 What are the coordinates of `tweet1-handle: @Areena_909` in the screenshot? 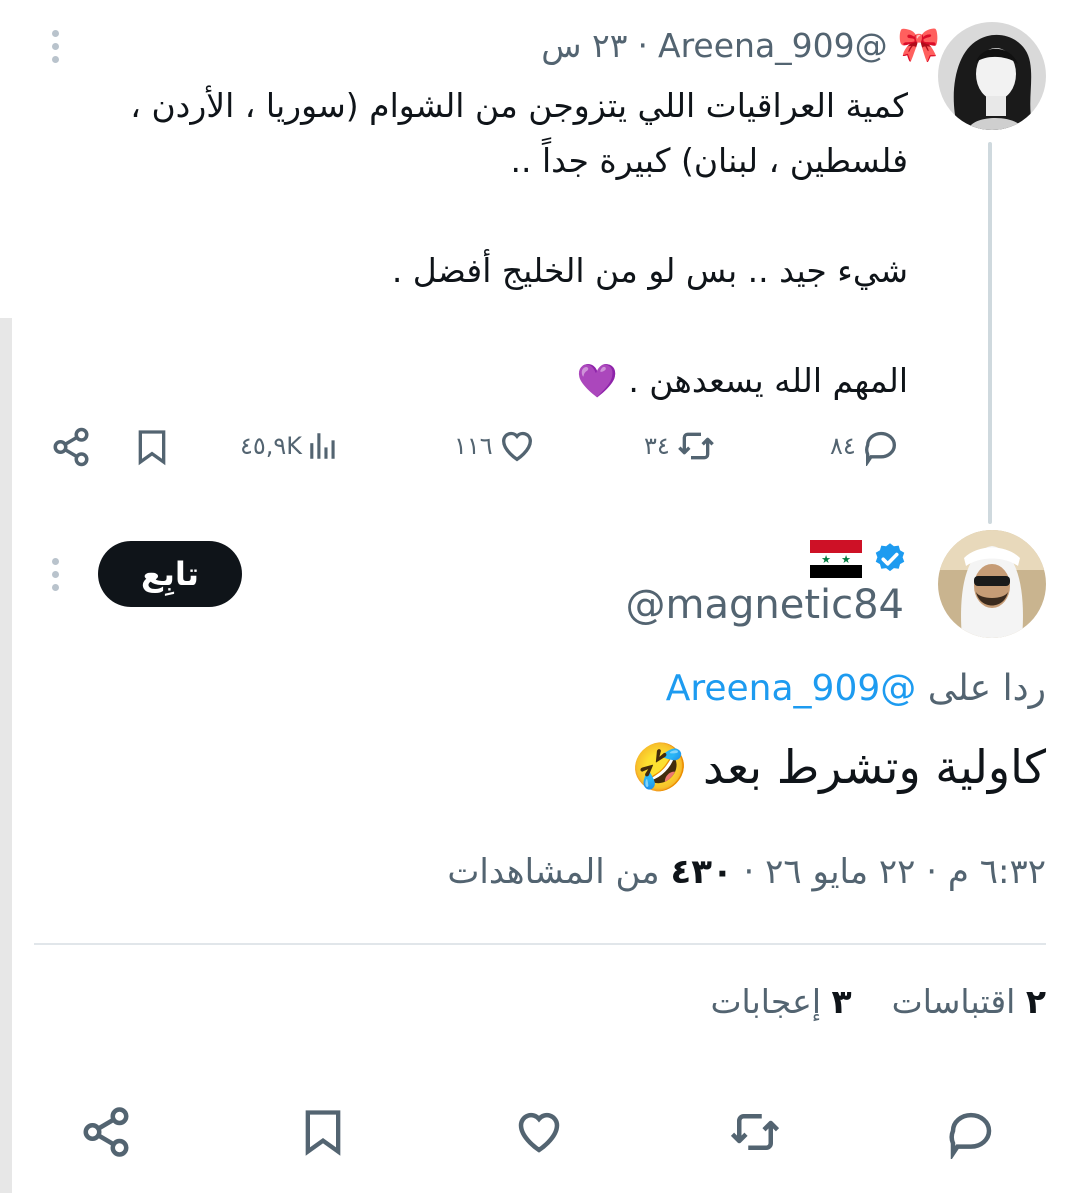 It's located at (773, 45).